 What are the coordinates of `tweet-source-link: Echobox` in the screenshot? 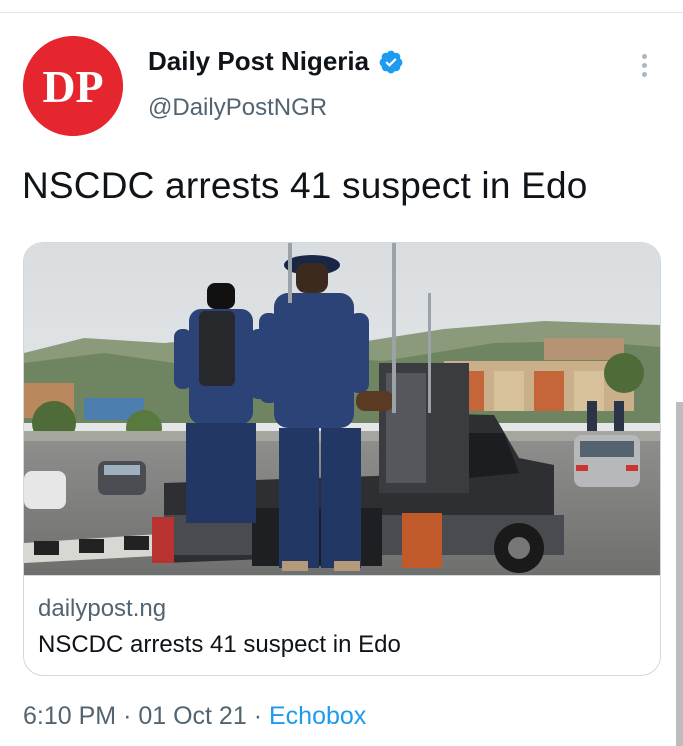 It's located at (317, 716).